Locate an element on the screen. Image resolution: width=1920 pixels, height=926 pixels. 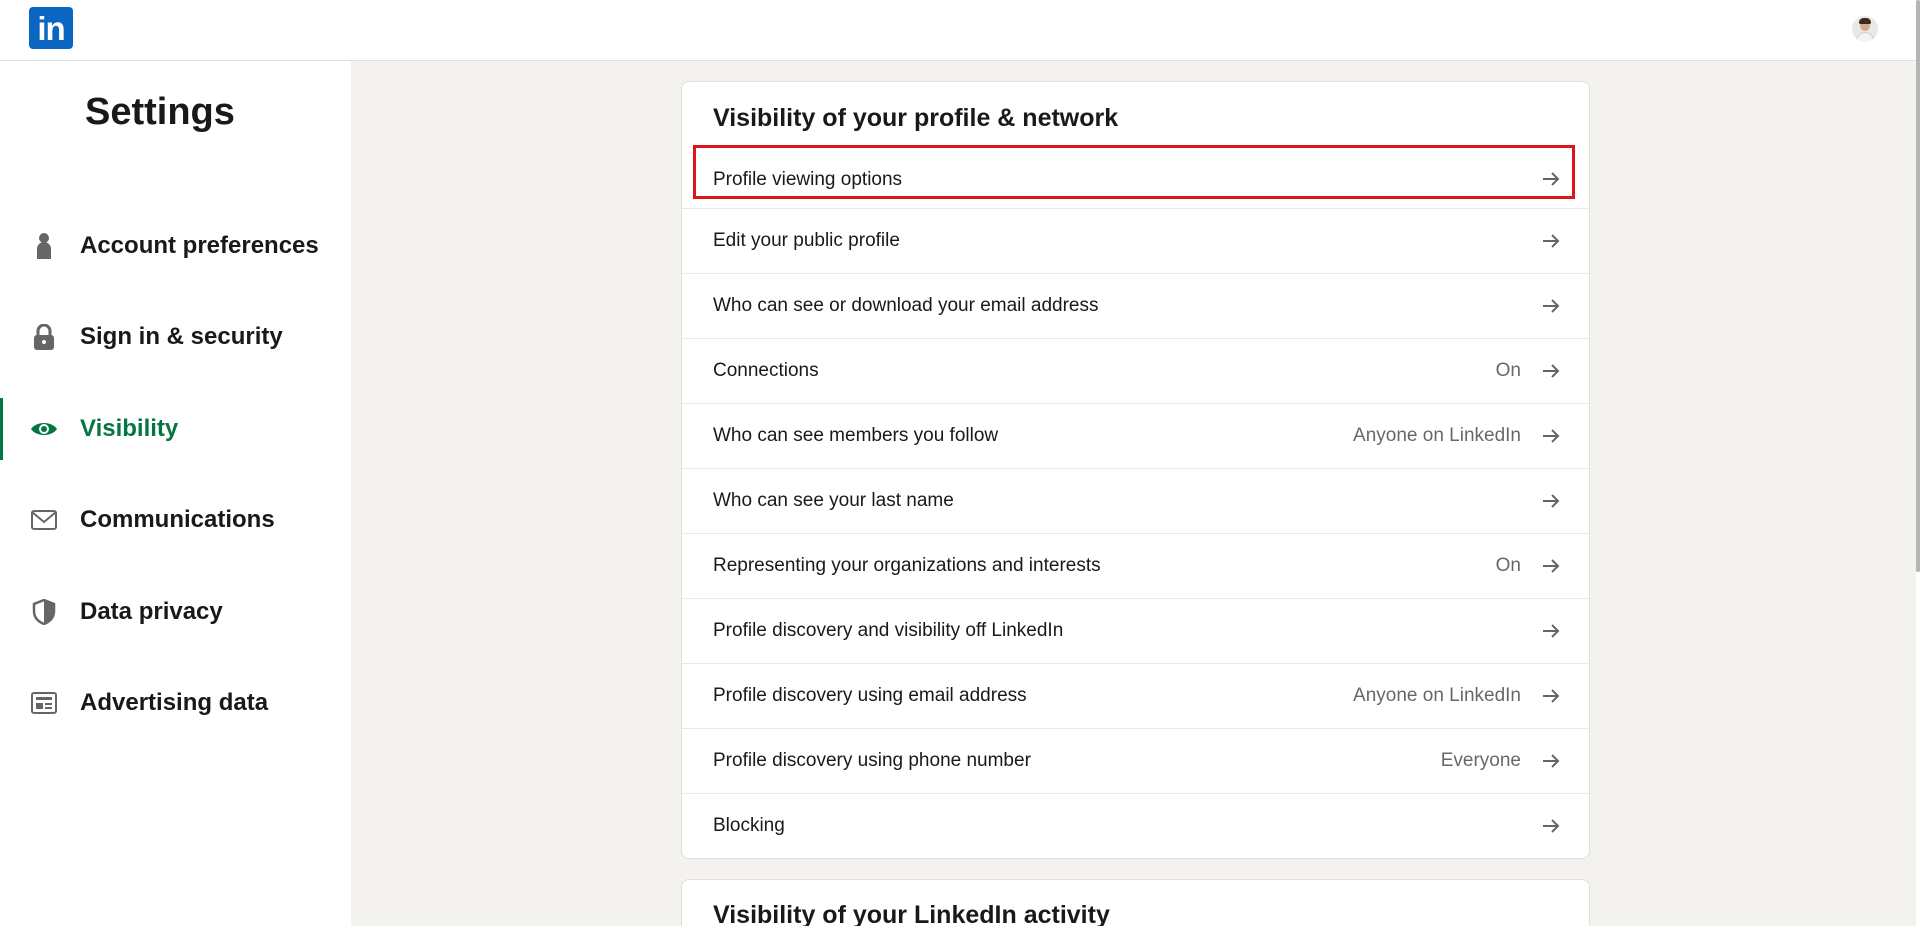
ad-newspaper-icon is located at coordinates (44, 703).